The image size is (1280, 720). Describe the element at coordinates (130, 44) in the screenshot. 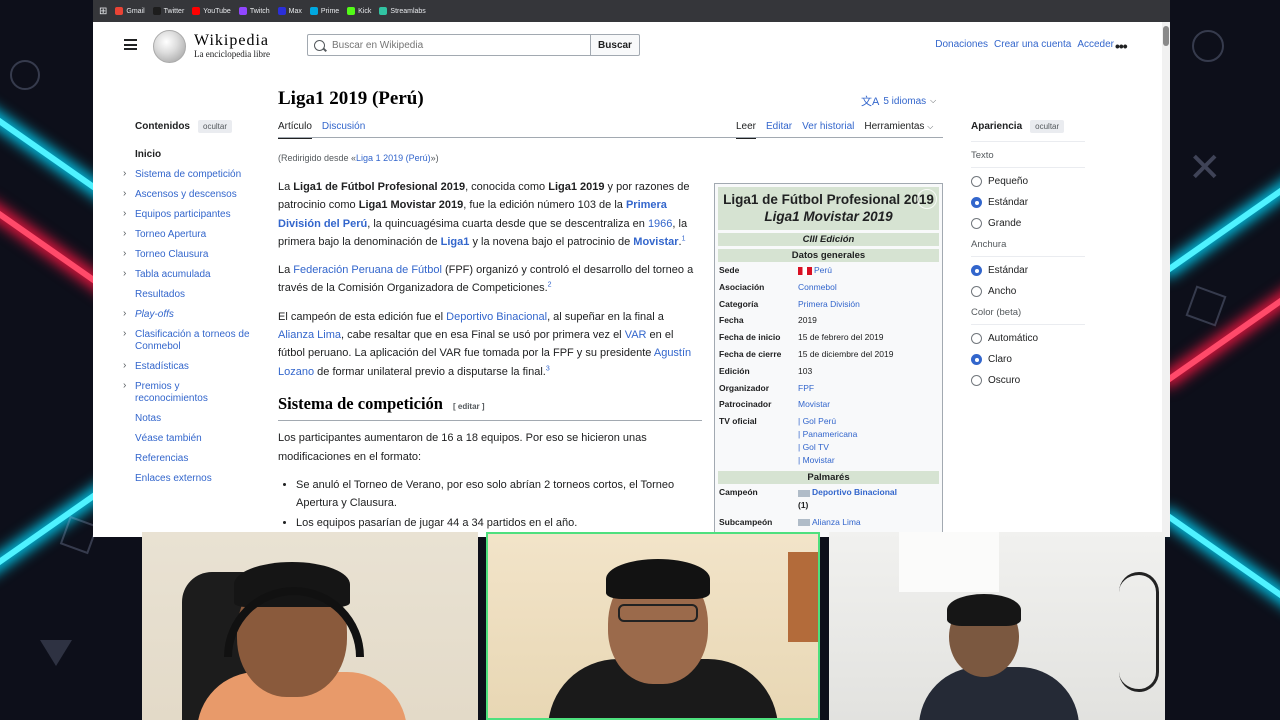

I see `menu-icon` at that location.